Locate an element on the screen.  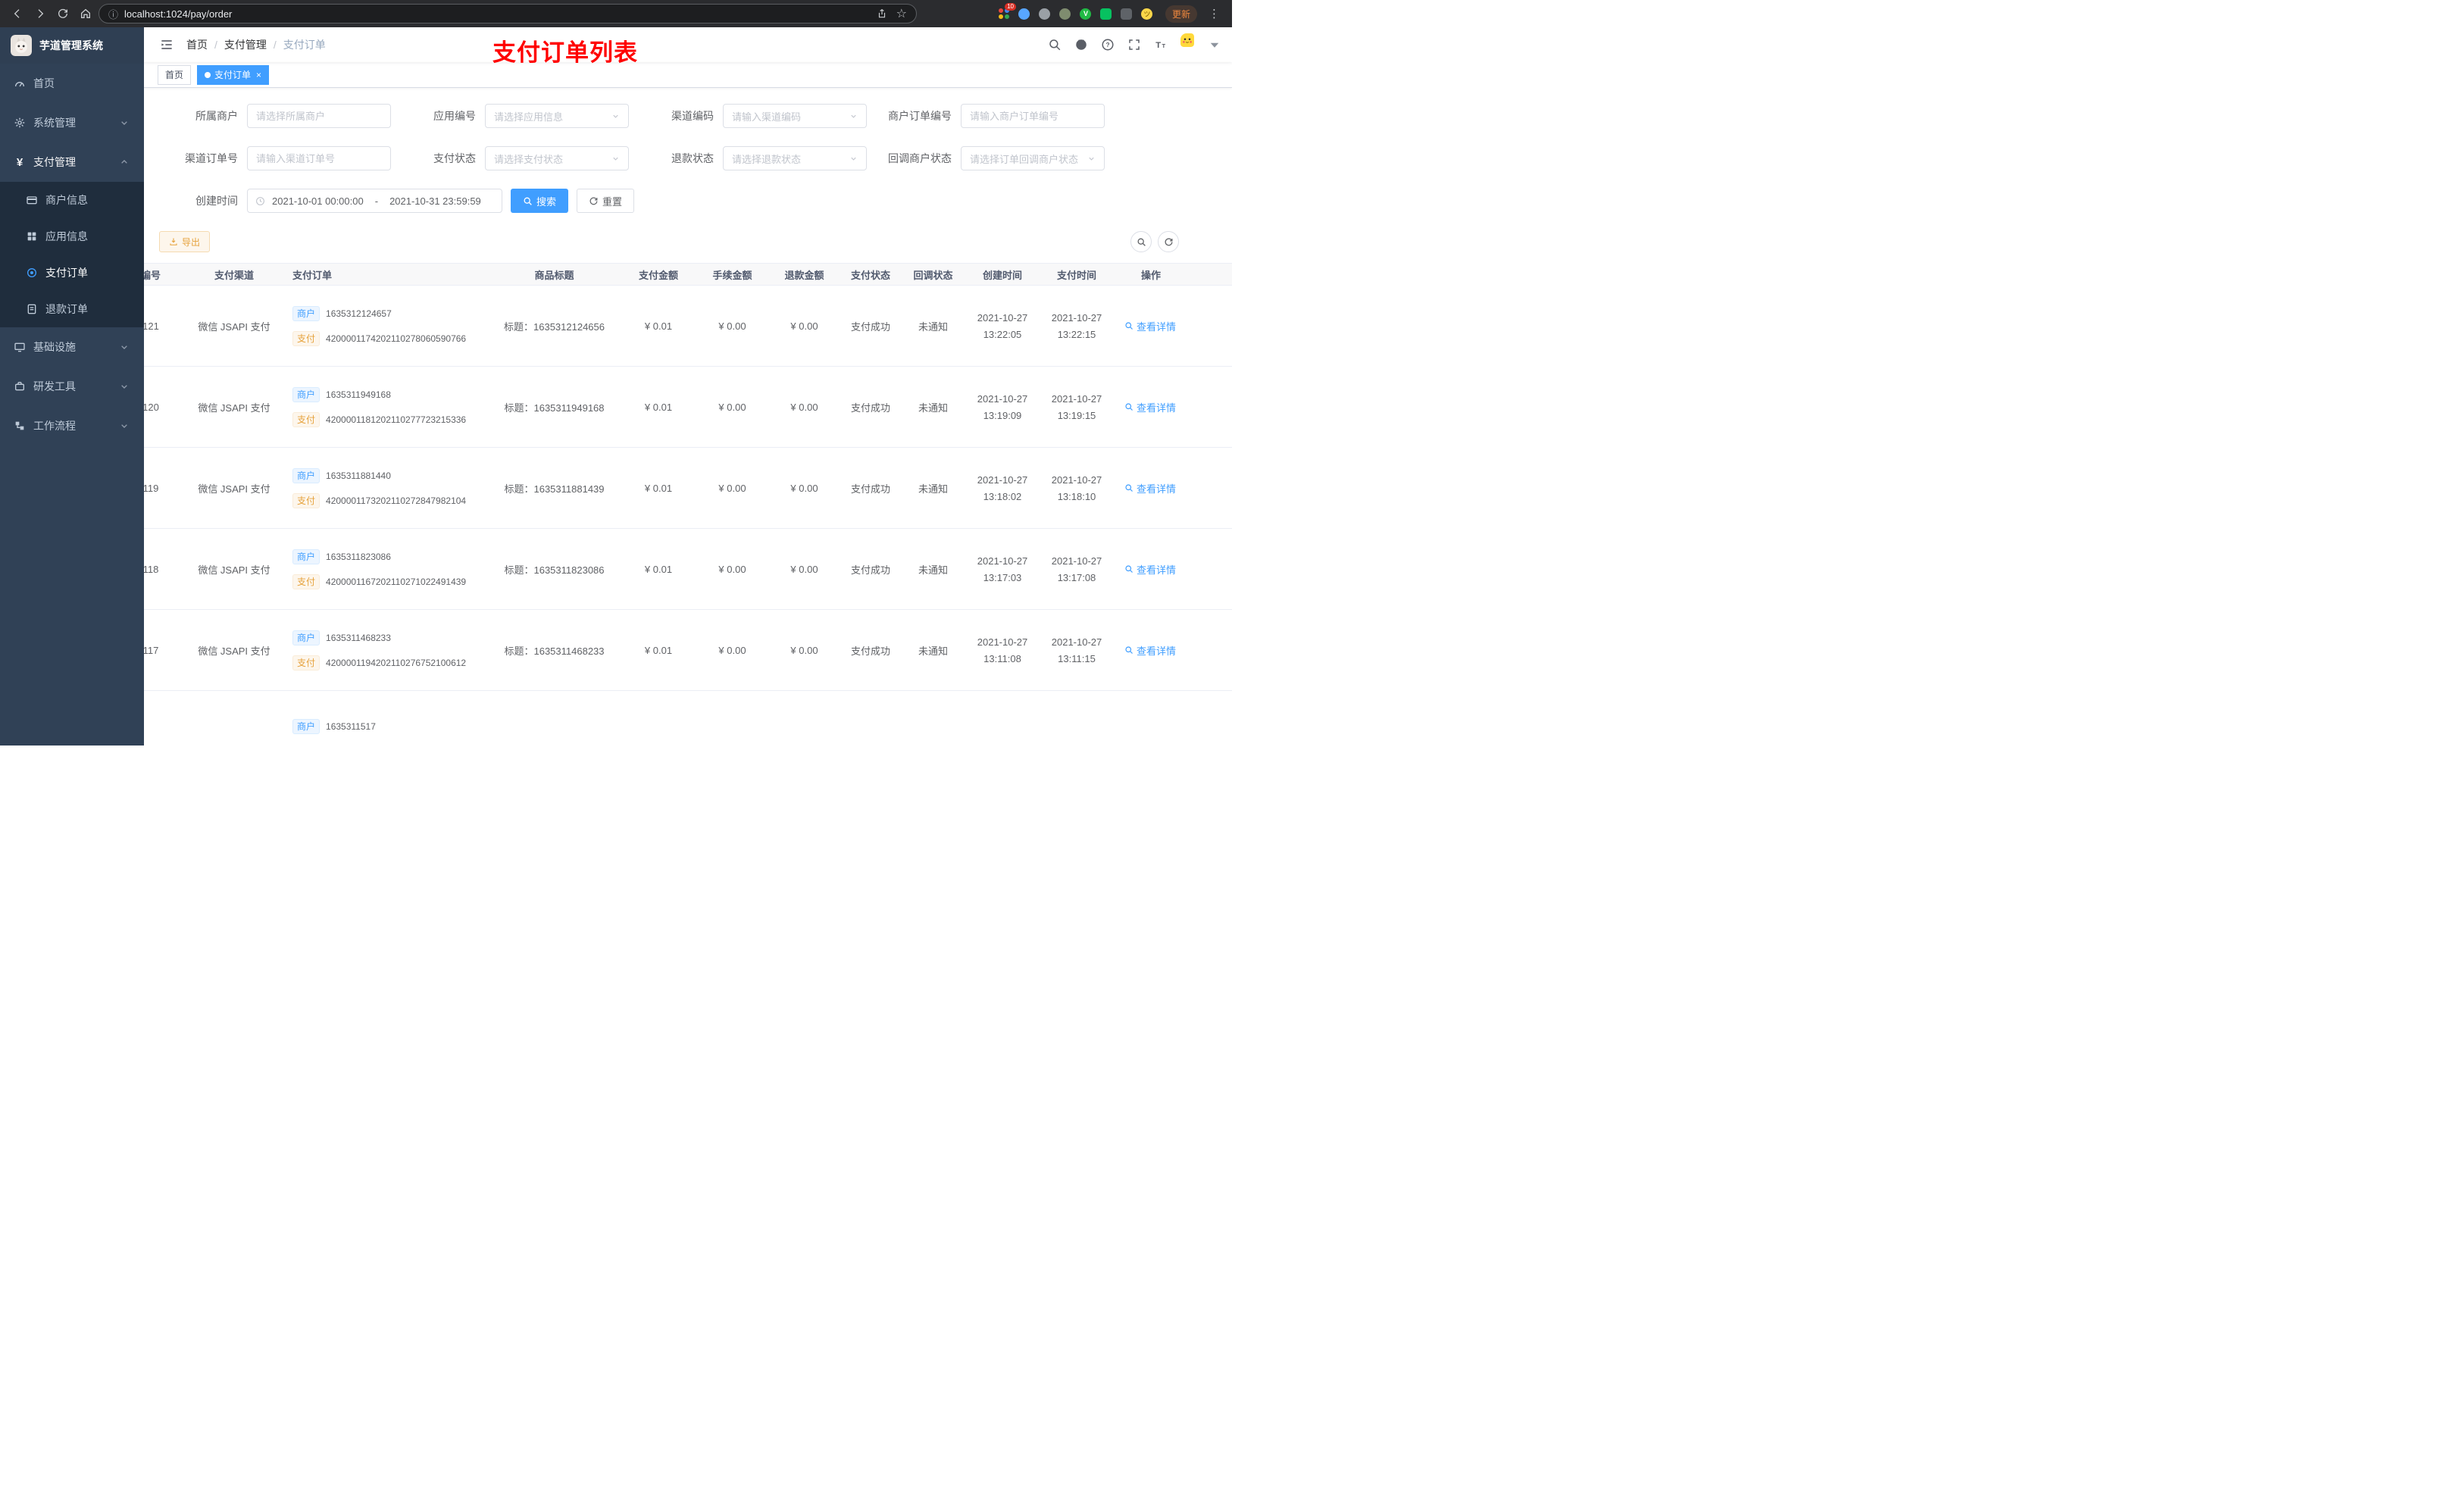
site-info-icon: ⓘ is located at coordinates (113, 14).